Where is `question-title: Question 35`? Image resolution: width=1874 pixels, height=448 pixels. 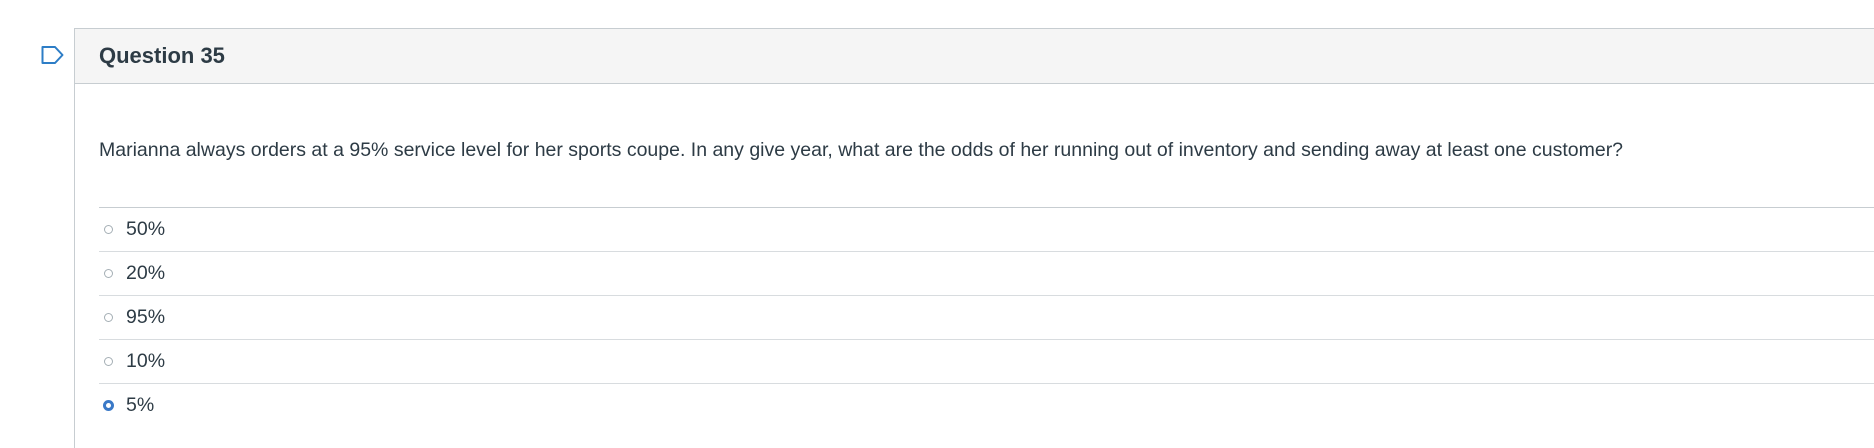 question-title: Question 35 is located at coordinates (162, 55).